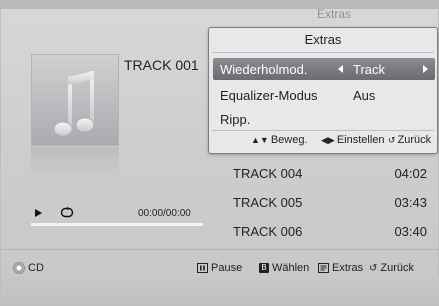 This screenshot has height=306, width=439. What do you see at coordinates (340, 69) in the screenshot?
I see `arrow-left-icon` at bounding box center [340, 69].